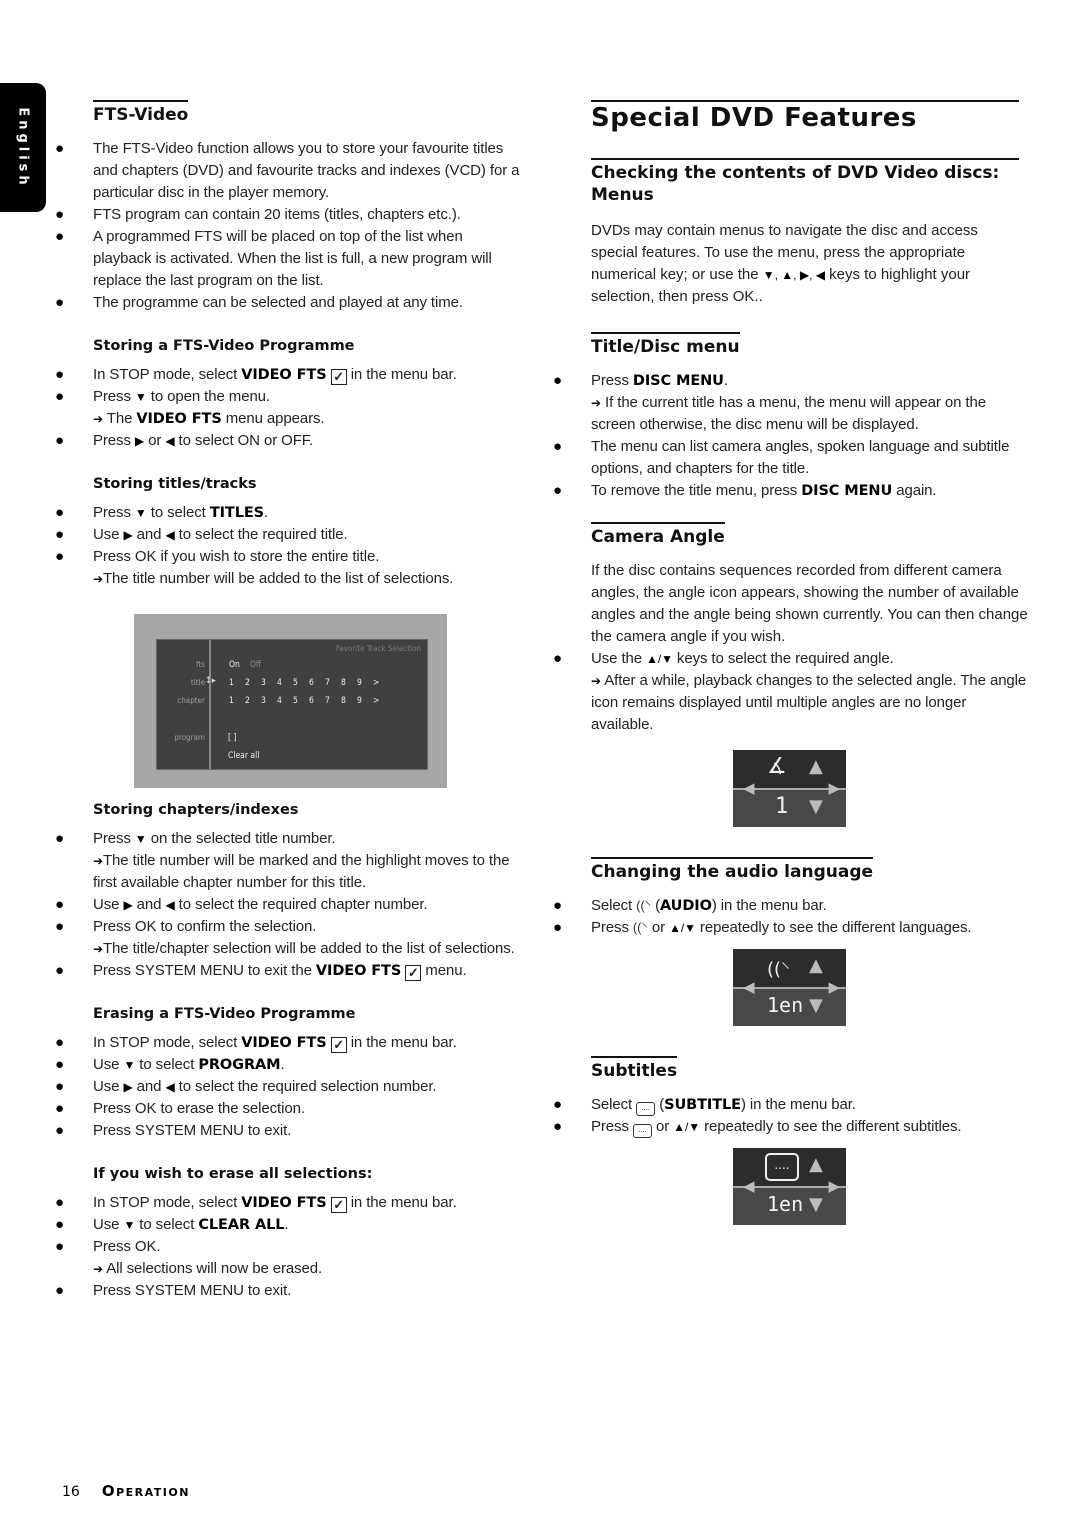  What do you see at coordinates (805, 117) in the screenshot?
I see `page-title: Special DVD Features` at bounding box center [805, 117].